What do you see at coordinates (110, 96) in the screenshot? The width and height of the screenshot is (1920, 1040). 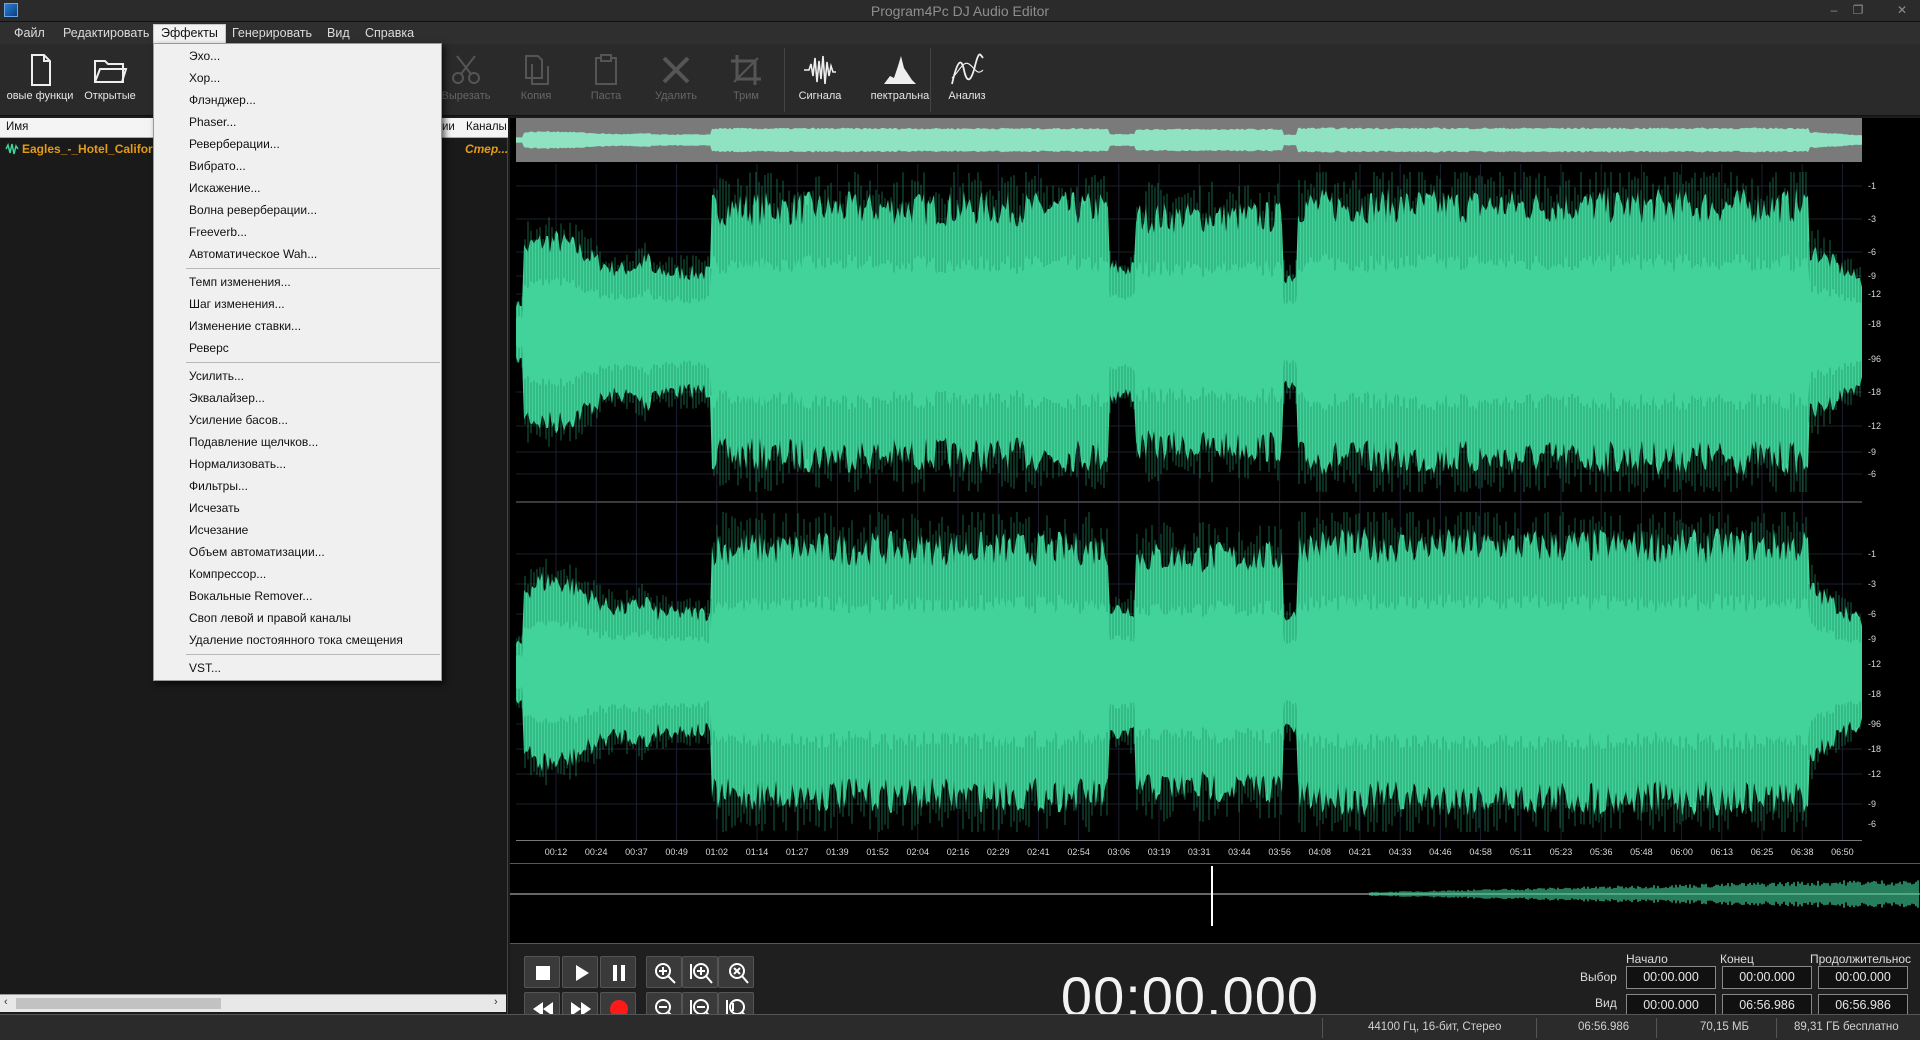 I see `open-label: Открытые` at bounding box center [110, 96].